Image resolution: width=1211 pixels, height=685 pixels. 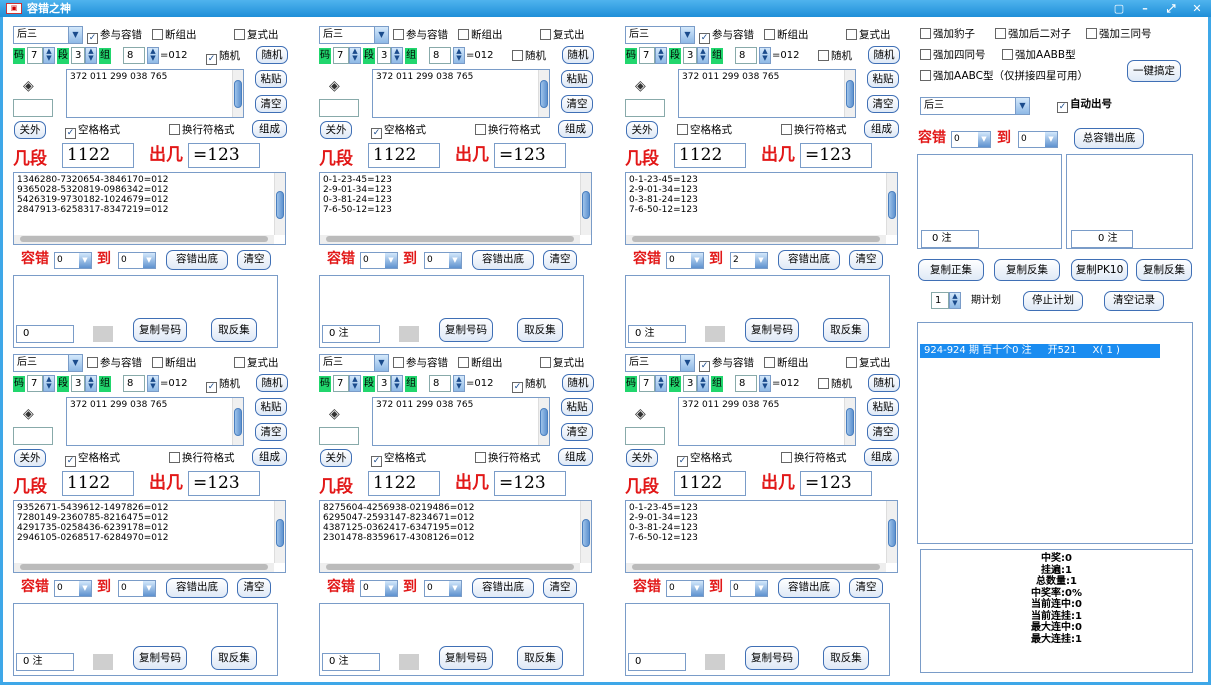 I want to click on zu-spinner: ▲ ▼, so click(x=765, y=383).